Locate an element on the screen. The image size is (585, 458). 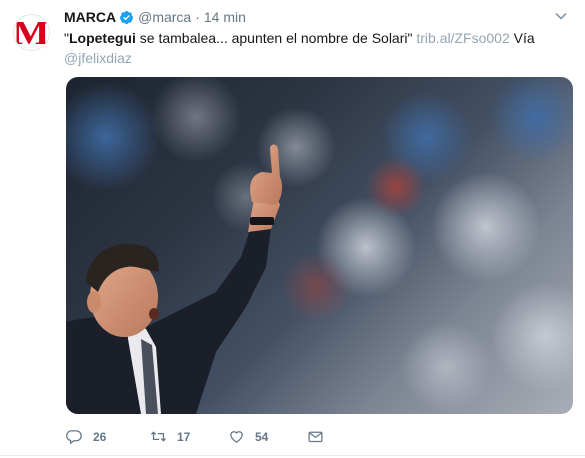
author-name: MARCA is located at coordinates (90, 17).